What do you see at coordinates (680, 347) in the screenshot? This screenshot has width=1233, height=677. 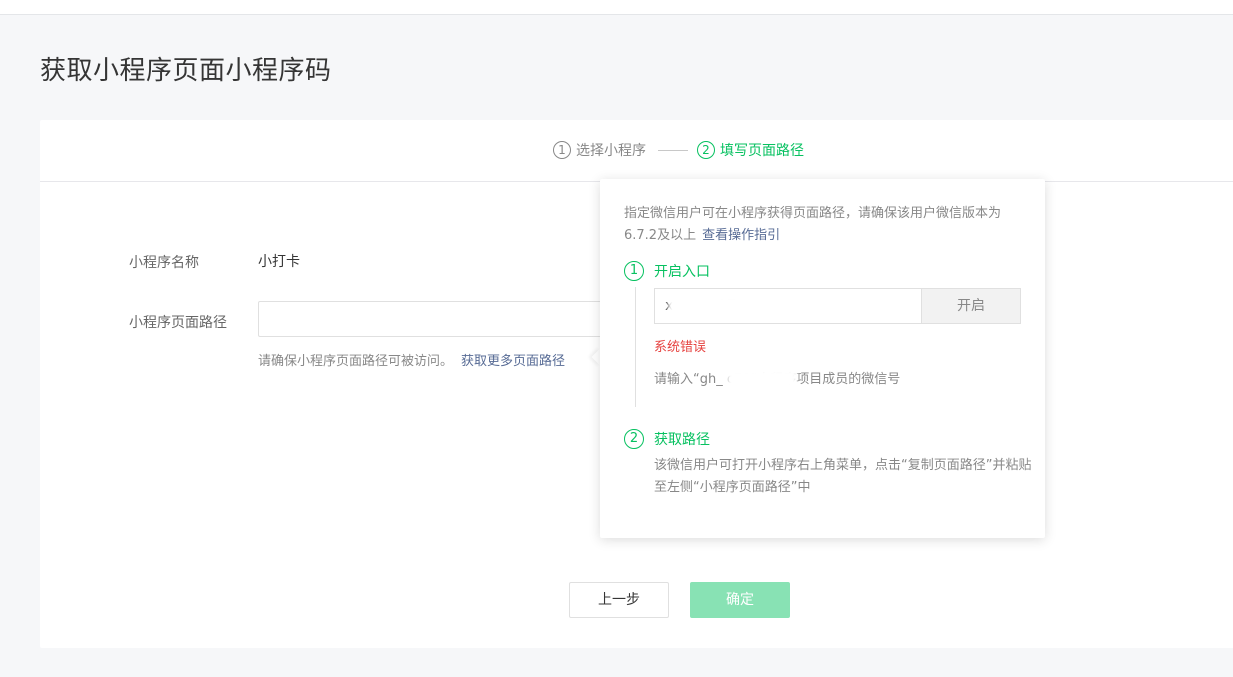 I see `error-message: 系统错误` at bounding box center [680, 347].